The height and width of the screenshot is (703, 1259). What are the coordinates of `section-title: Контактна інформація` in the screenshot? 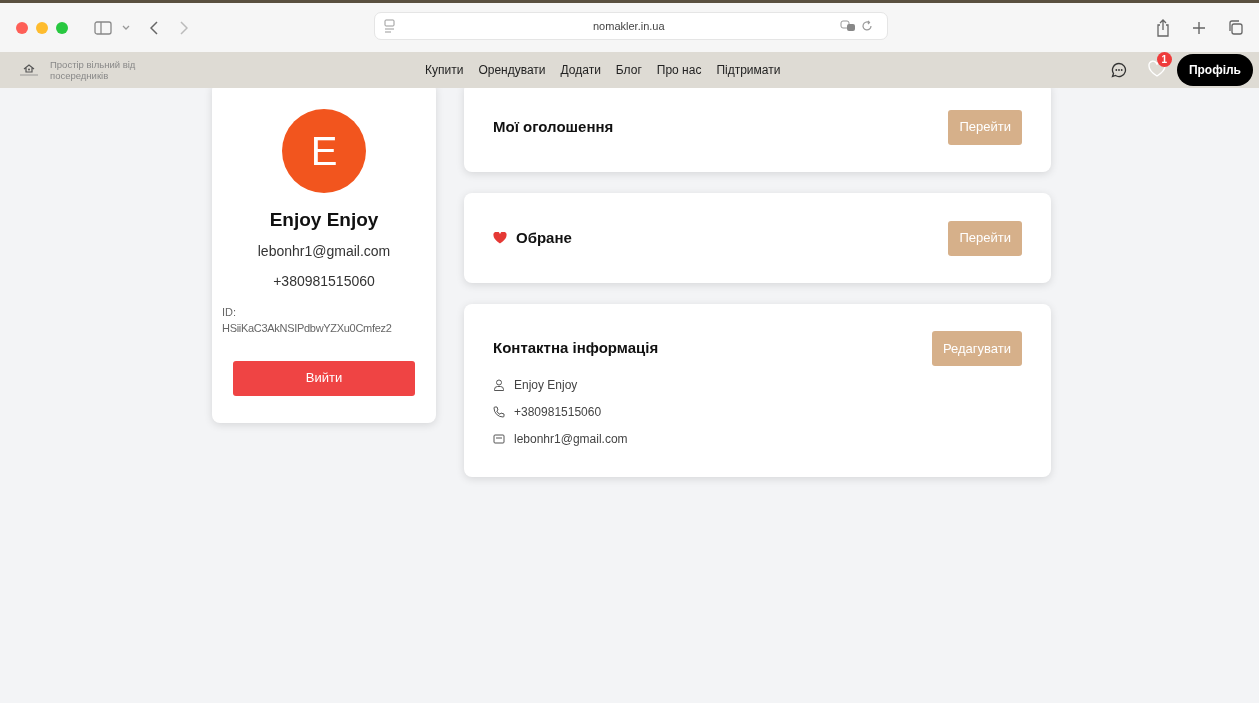 It's located at (576, 348).